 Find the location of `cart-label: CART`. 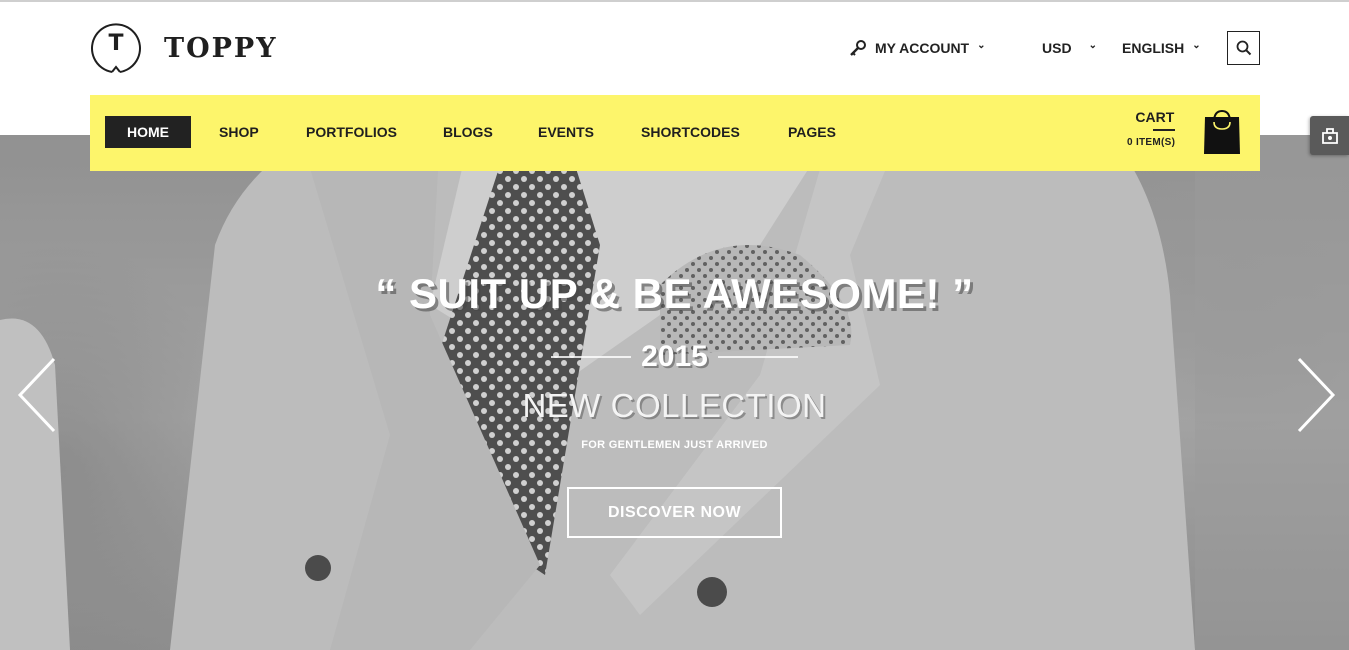

cart-label: CART is located at coordinates (1155, 117).